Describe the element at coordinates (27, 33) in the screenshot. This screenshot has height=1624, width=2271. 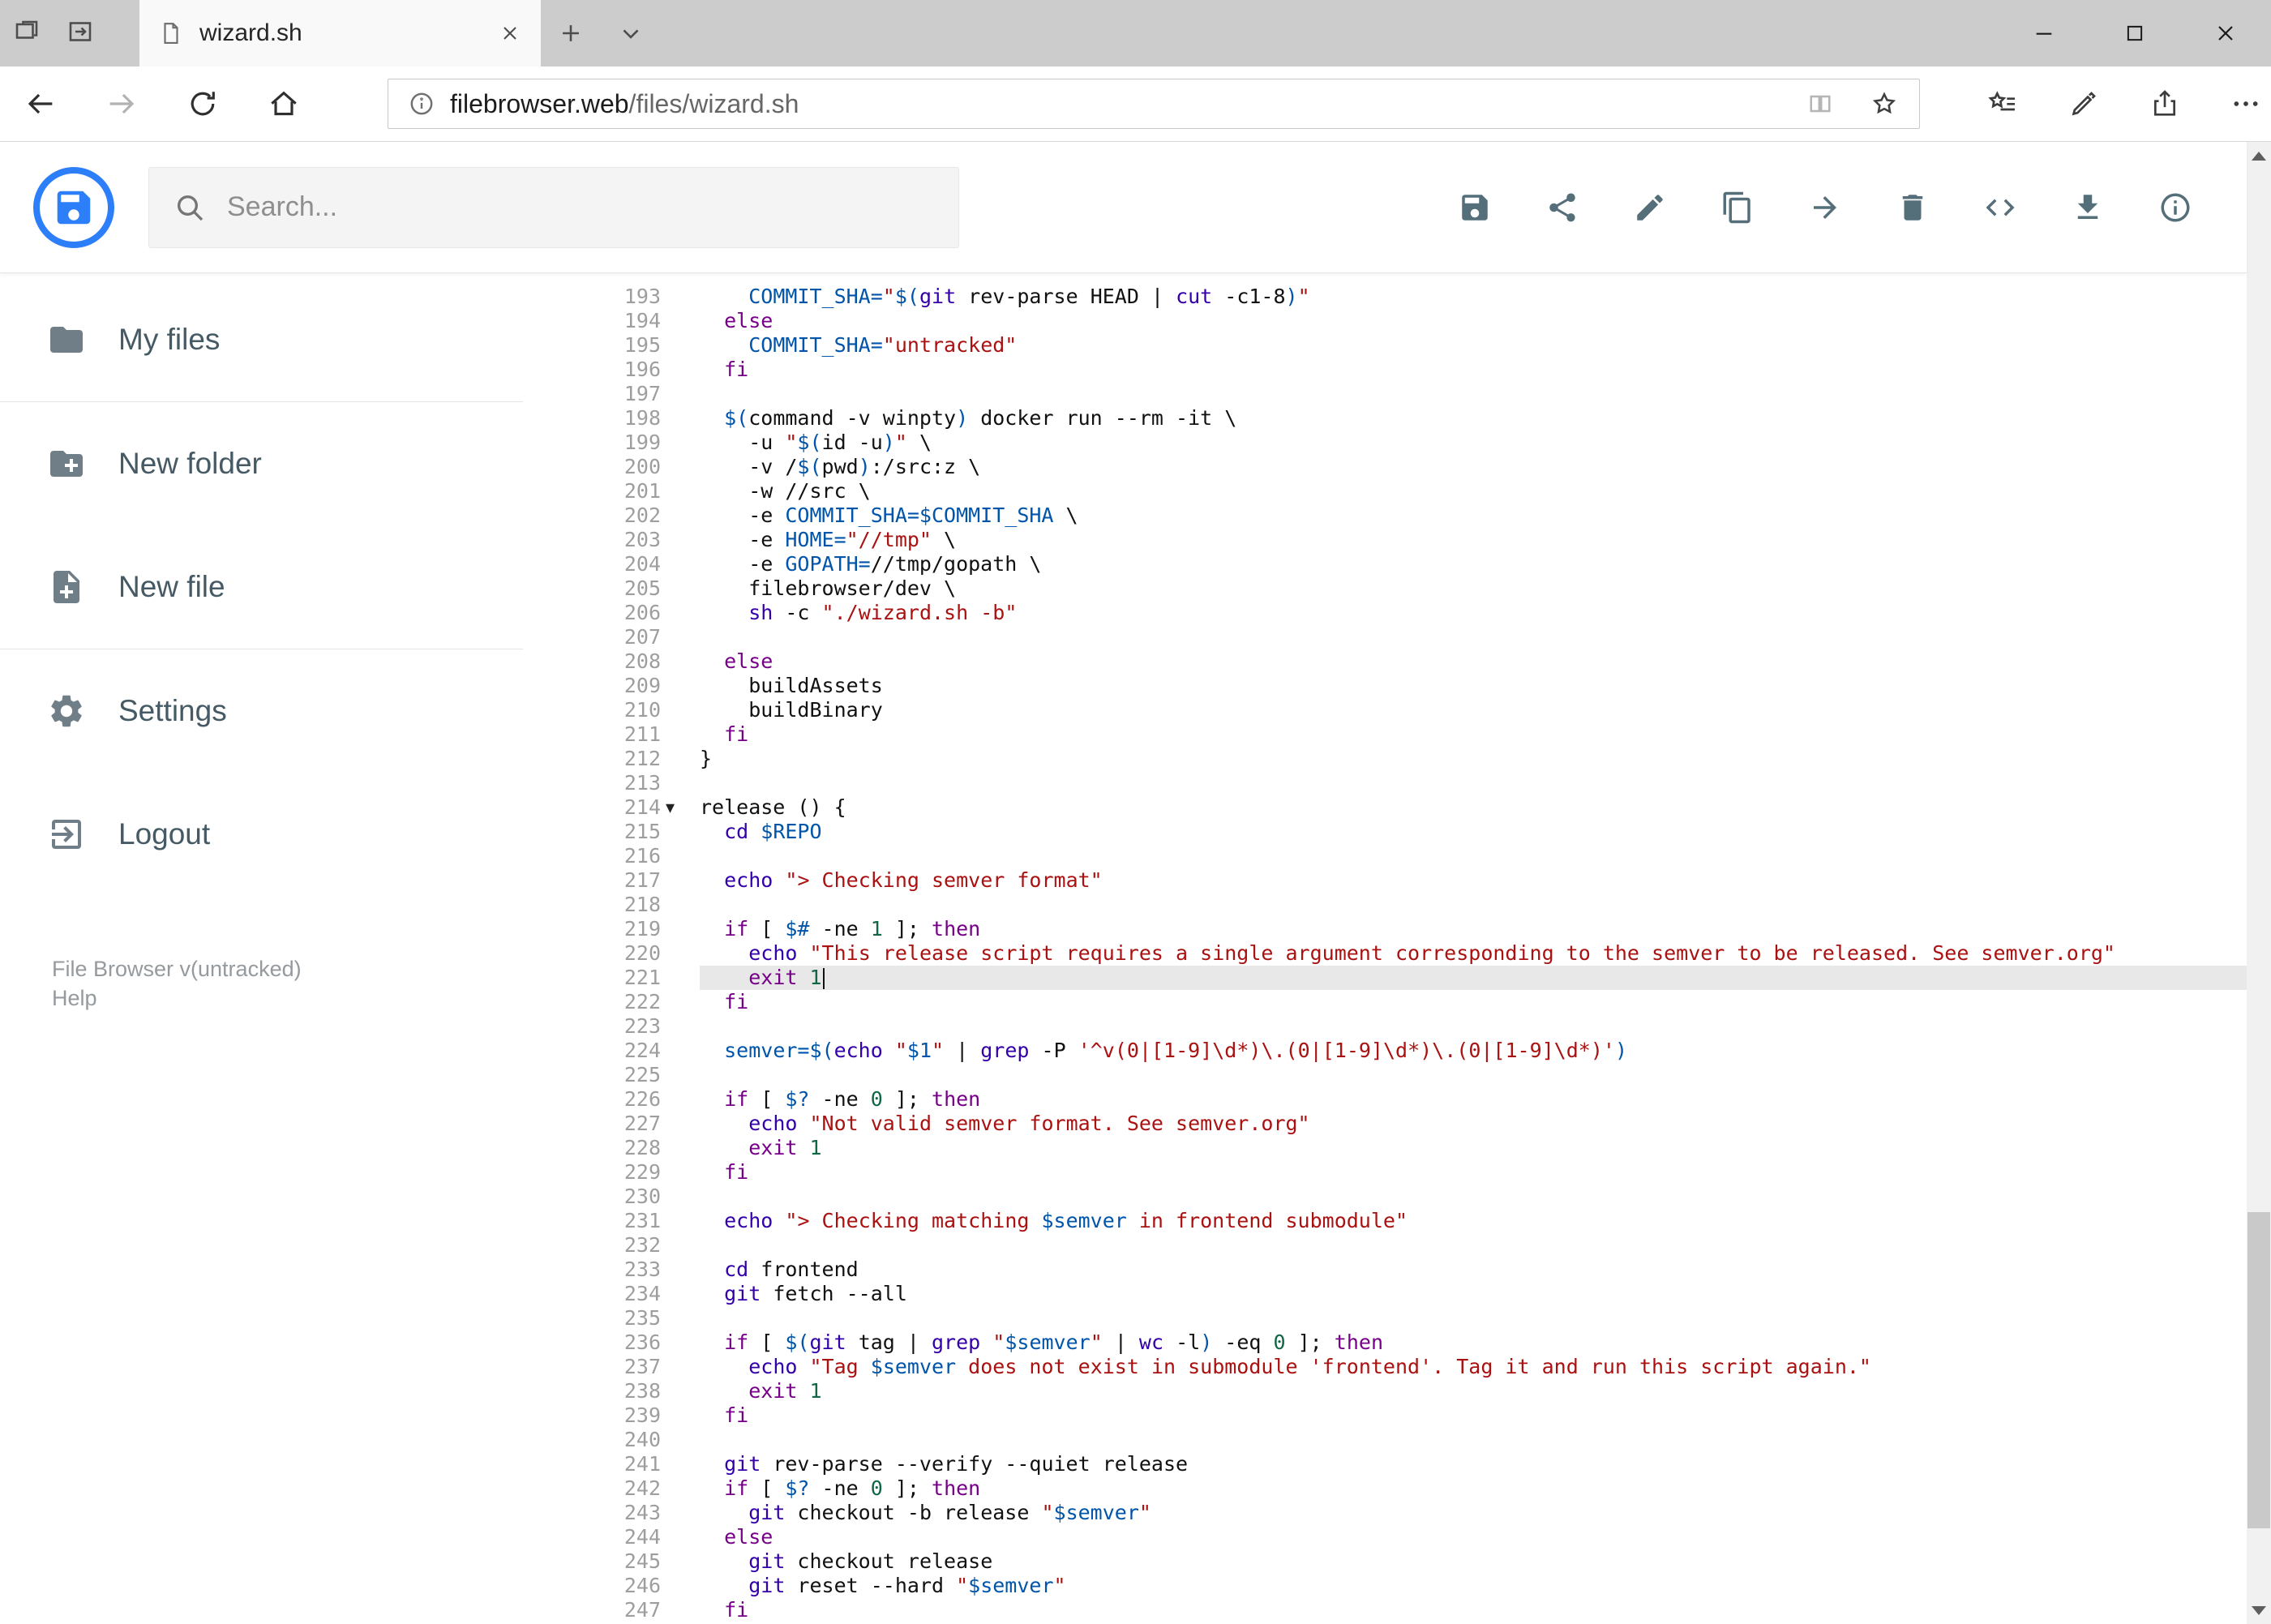
I see `set-tabs-aside-button` at that location.